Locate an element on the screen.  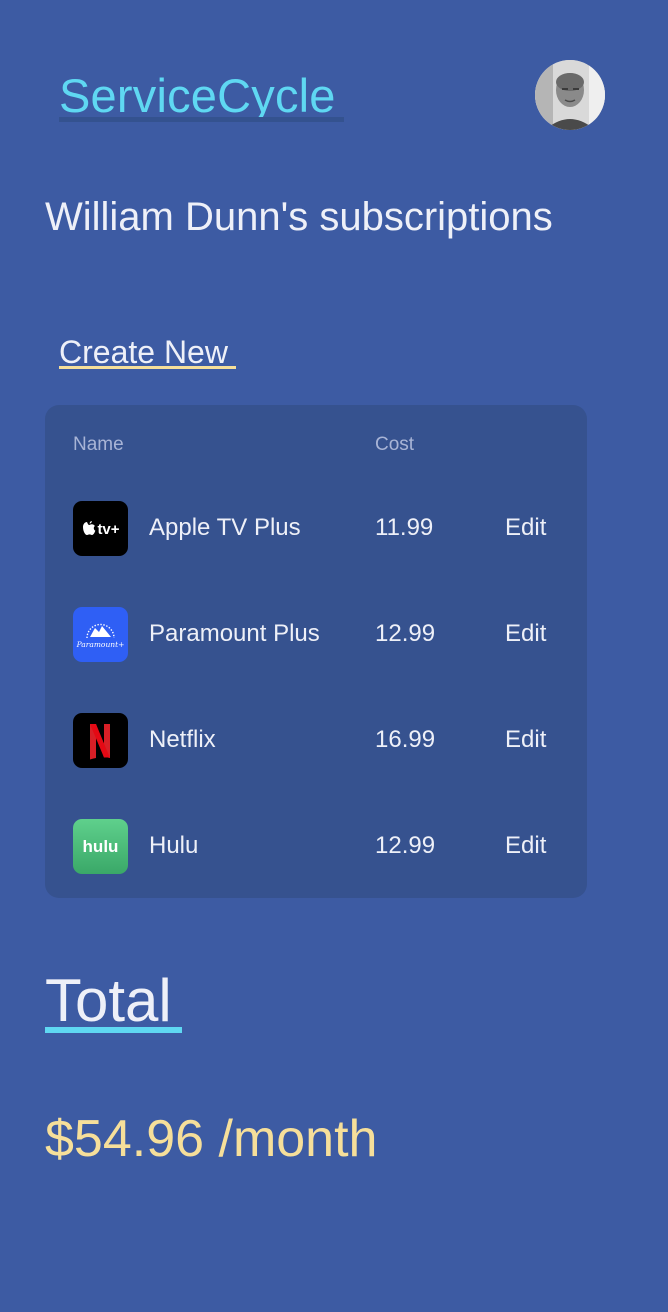
service-name: Apple TV Plus is located at coordinates (225, 527).